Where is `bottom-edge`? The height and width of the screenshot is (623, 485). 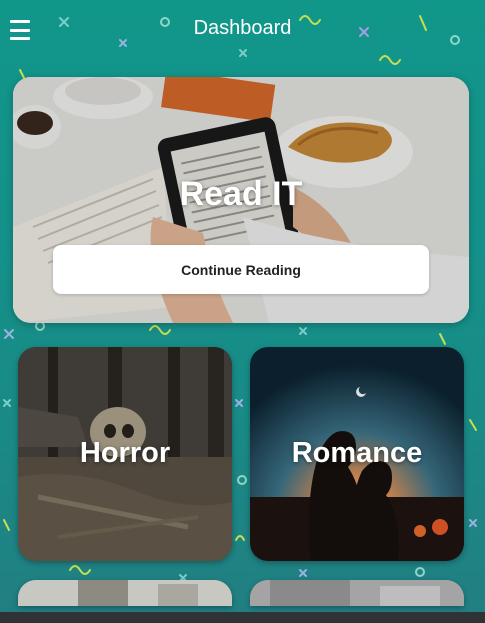
bottom-edge is located at coordinates (242, 617).